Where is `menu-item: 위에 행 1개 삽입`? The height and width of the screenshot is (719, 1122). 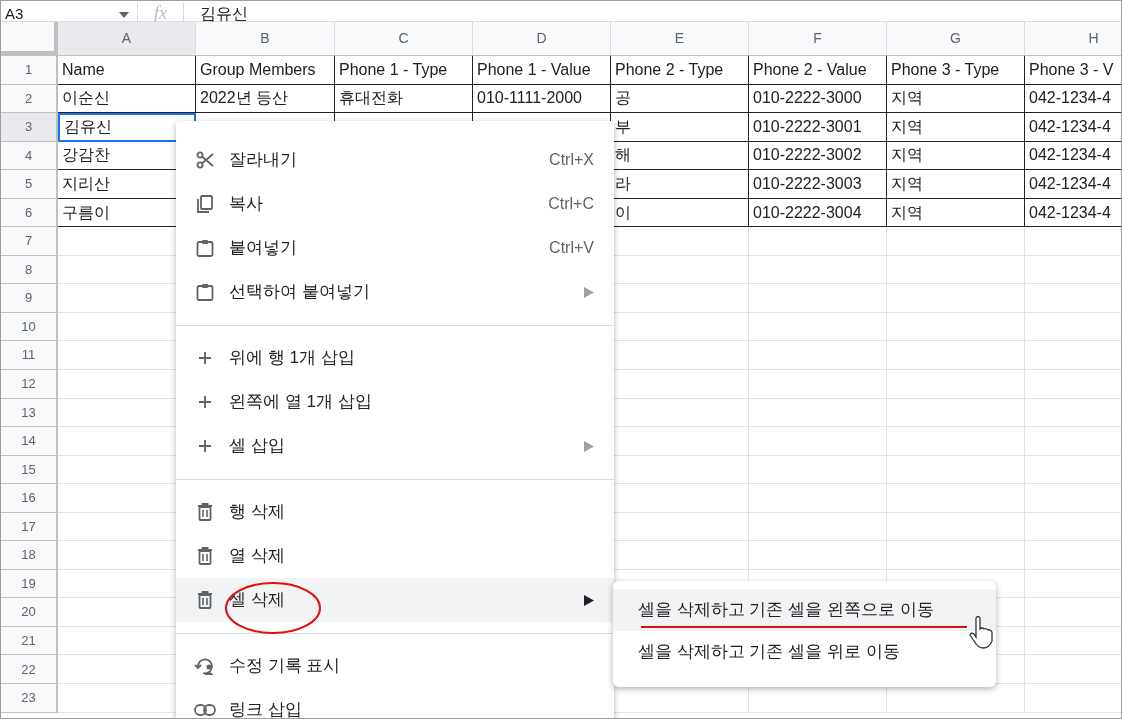 menu-item: 위에 행 1개 삽입 is located at coordinates (395, 358).